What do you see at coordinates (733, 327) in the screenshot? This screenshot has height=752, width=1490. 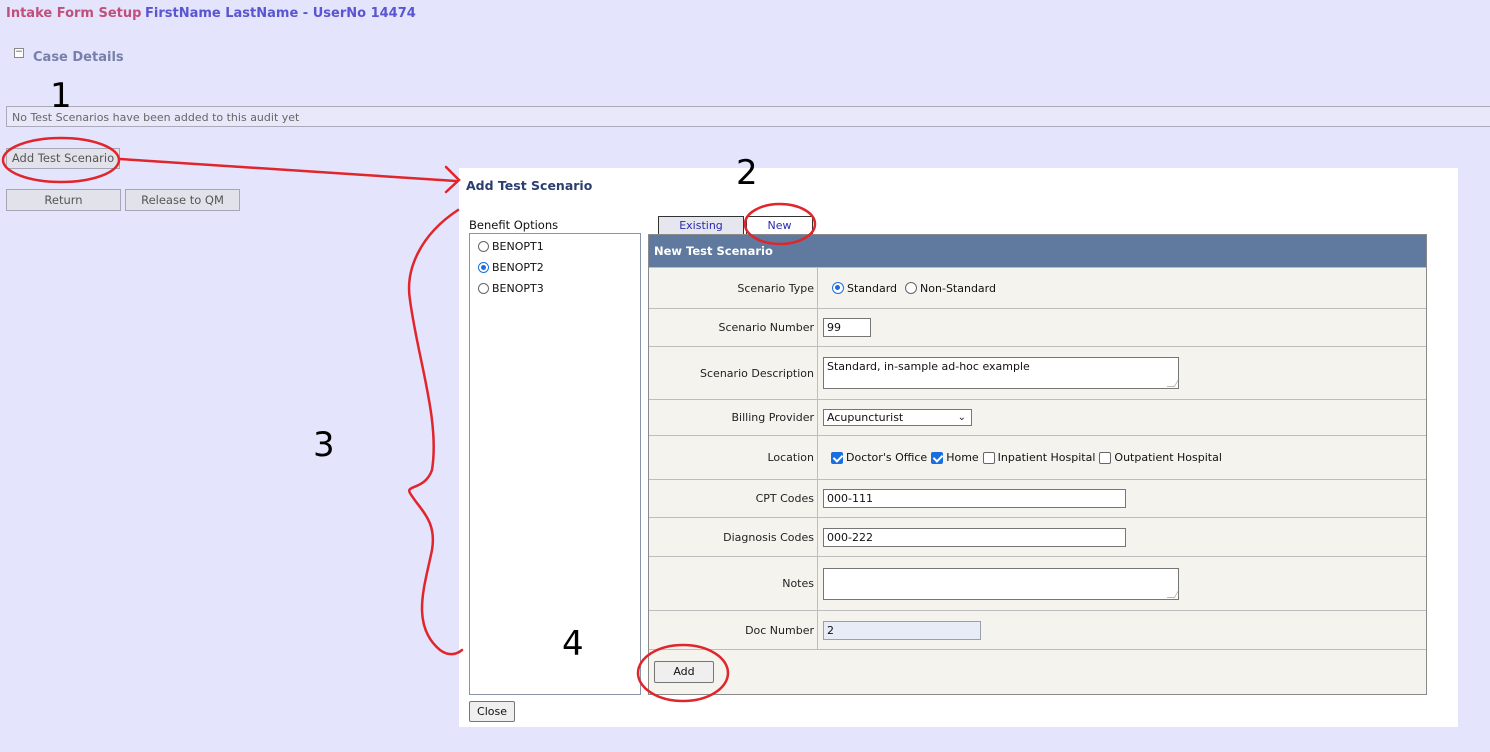 I see `scenario-number-label: Scenario Number` at bounding box center [733, 327].